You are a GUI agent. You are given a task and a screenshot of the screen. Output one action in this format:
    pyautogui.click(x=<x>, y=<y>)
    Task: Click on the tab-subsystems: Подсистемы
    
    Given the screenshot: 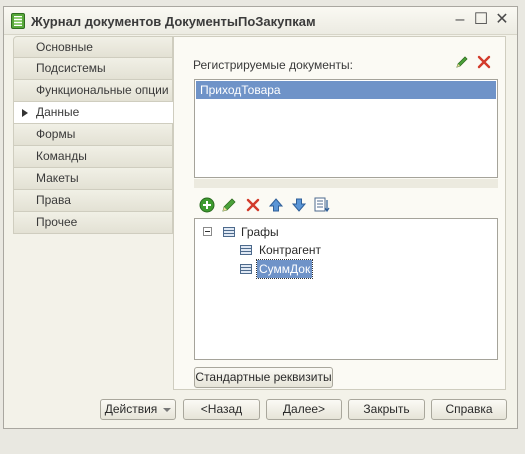 What is the action you would take?
    pyautogui.click(x=93, y=69)
    